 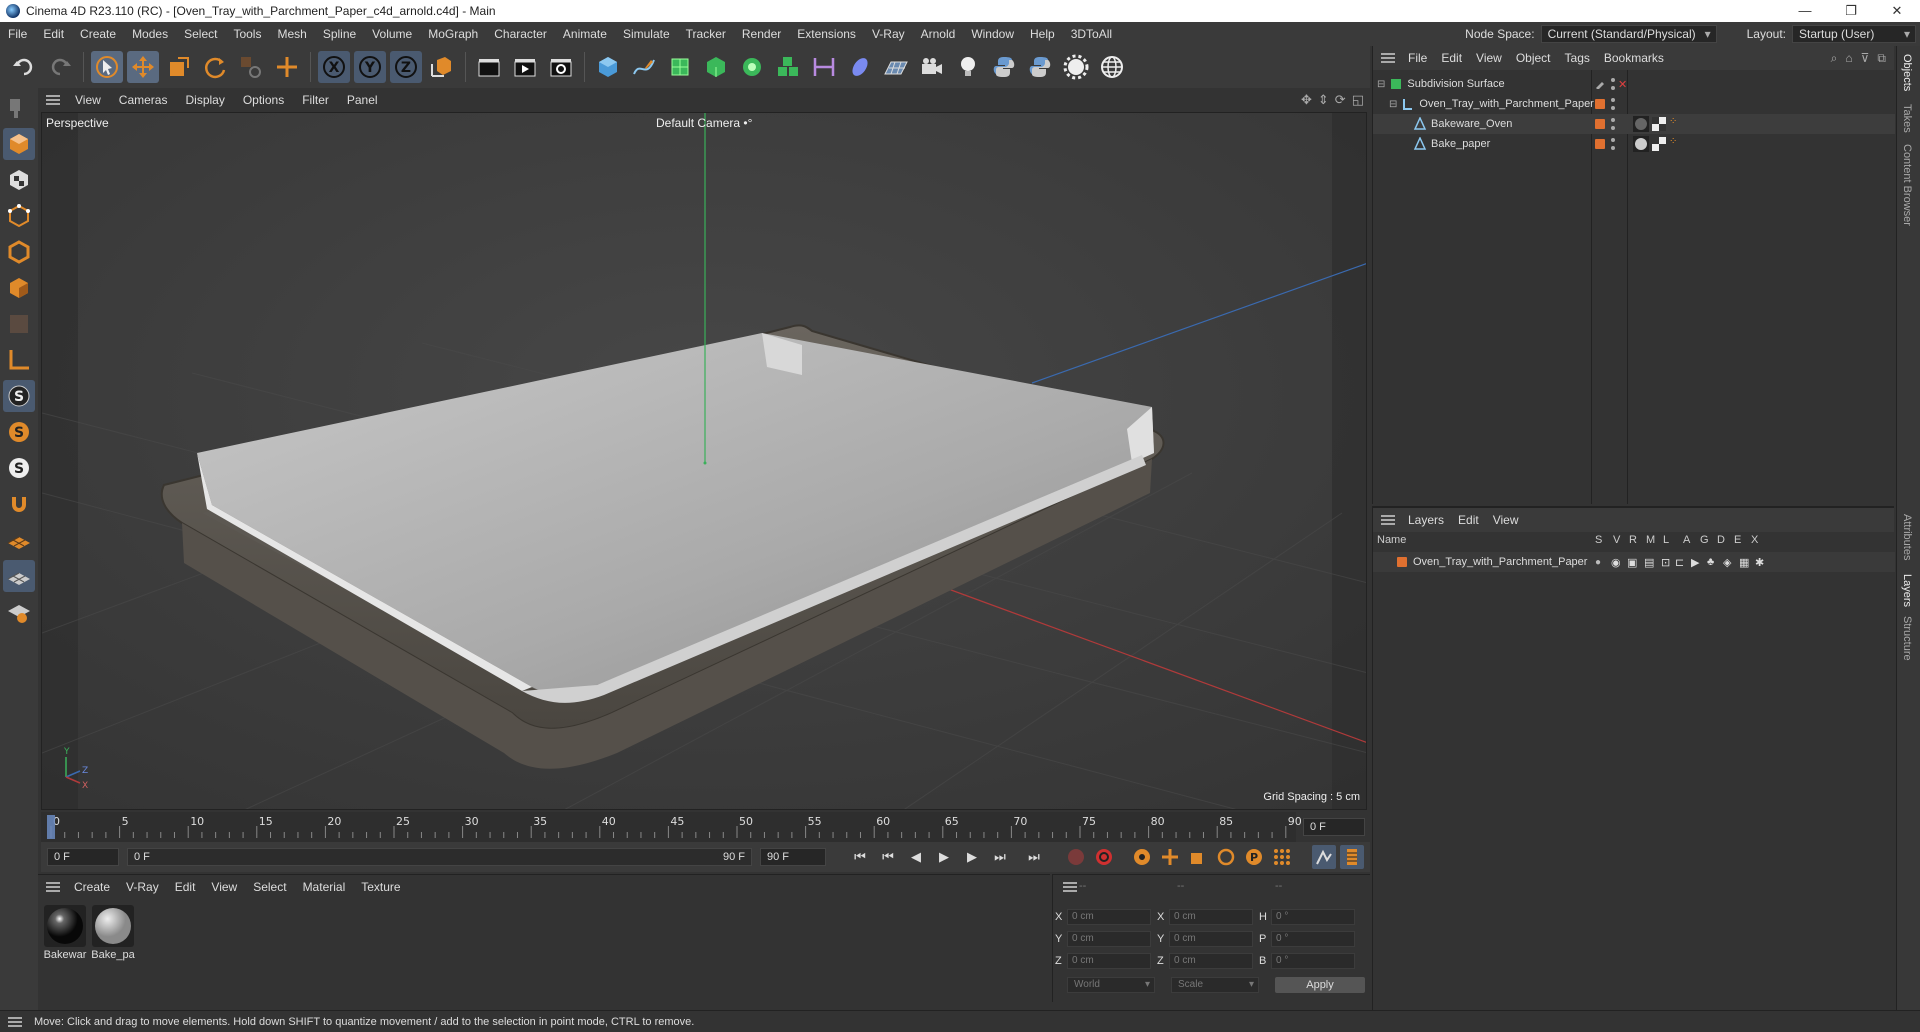 What do you see at coordinates (1226, 857) in the screenshot?
I see `key-rotation-button` at bounding box center [1226, 857].